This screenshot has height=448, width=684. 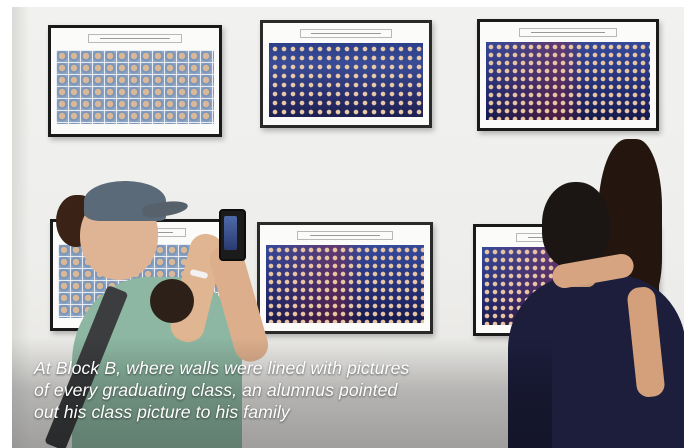 I want to click on framed-class-portrait-grid-top-left, so click(x=135, y=81).